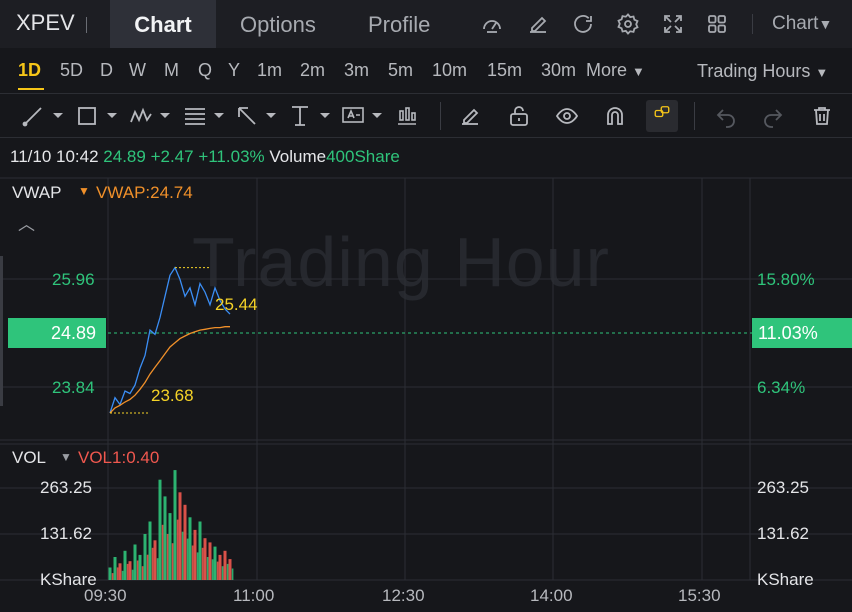 Image resolution: width=852 pixels, height=612 pixels. I want to click on period-1m: 1m, so click(269, 70).